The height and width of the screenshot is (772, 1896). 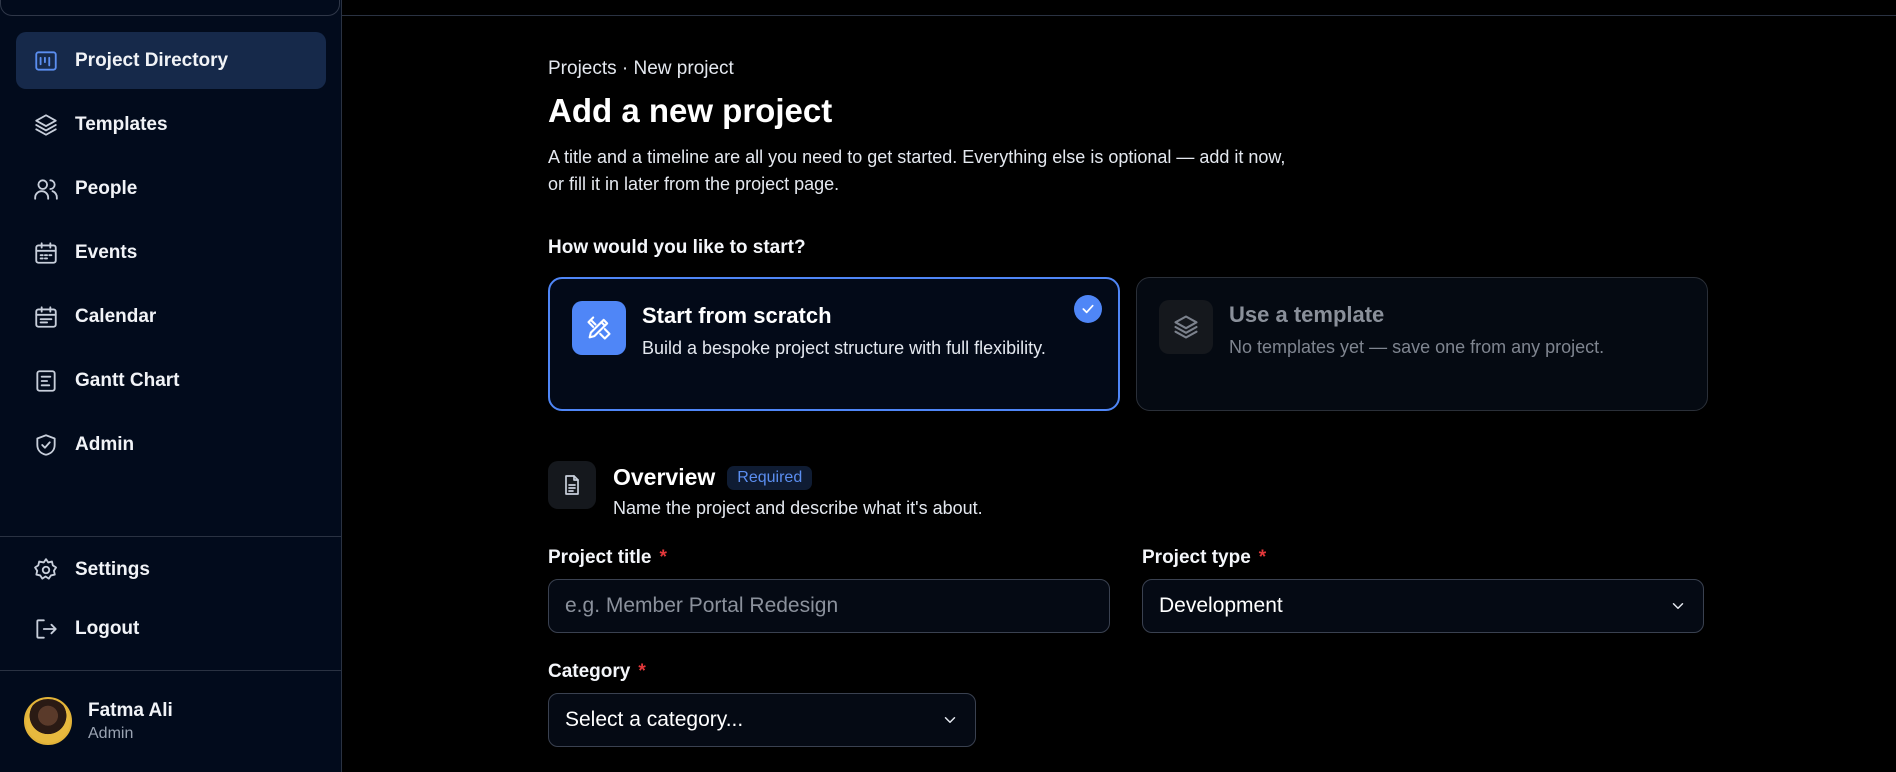 What do you see at coordinates (46, 317) in the screenshot?
I see `calendar-grid-icon` at bounding box center [46, 317].